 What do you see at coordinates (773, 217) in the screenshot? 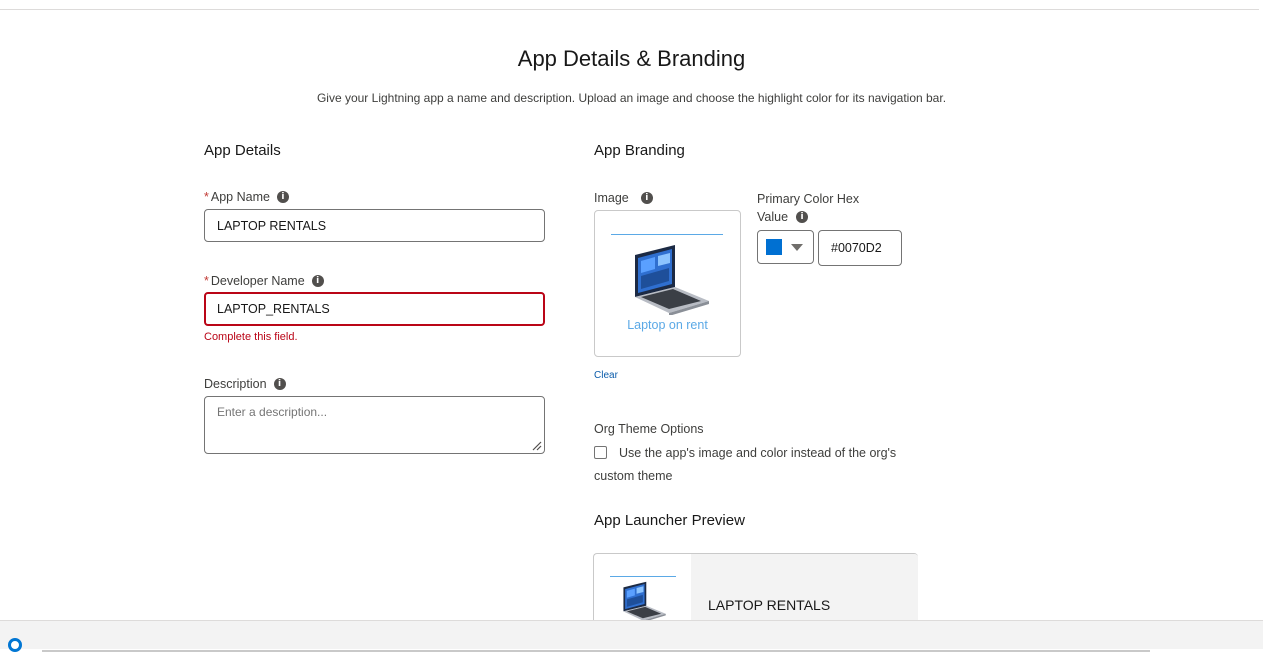
I see `primary-color-label-text: Value` at bounding box center [773, 217].